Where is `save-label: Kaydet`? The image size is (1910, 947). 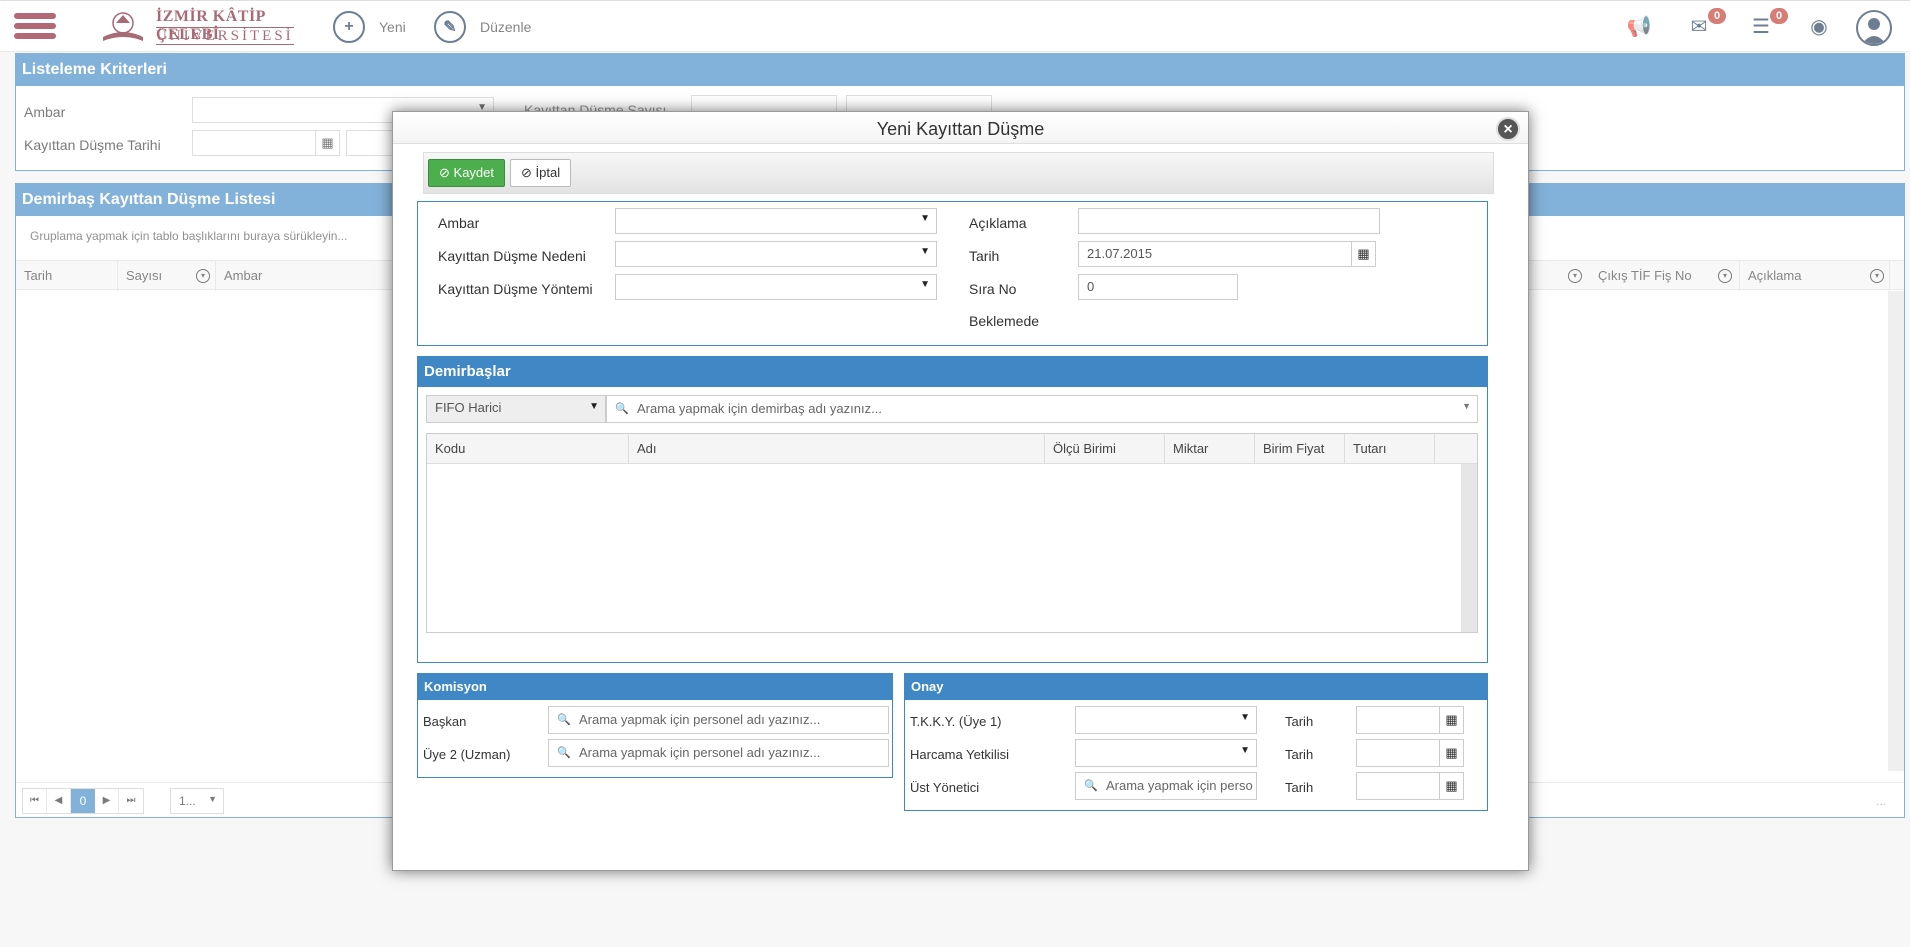 save-label: Kaydet is located at coordinates (474, 172).